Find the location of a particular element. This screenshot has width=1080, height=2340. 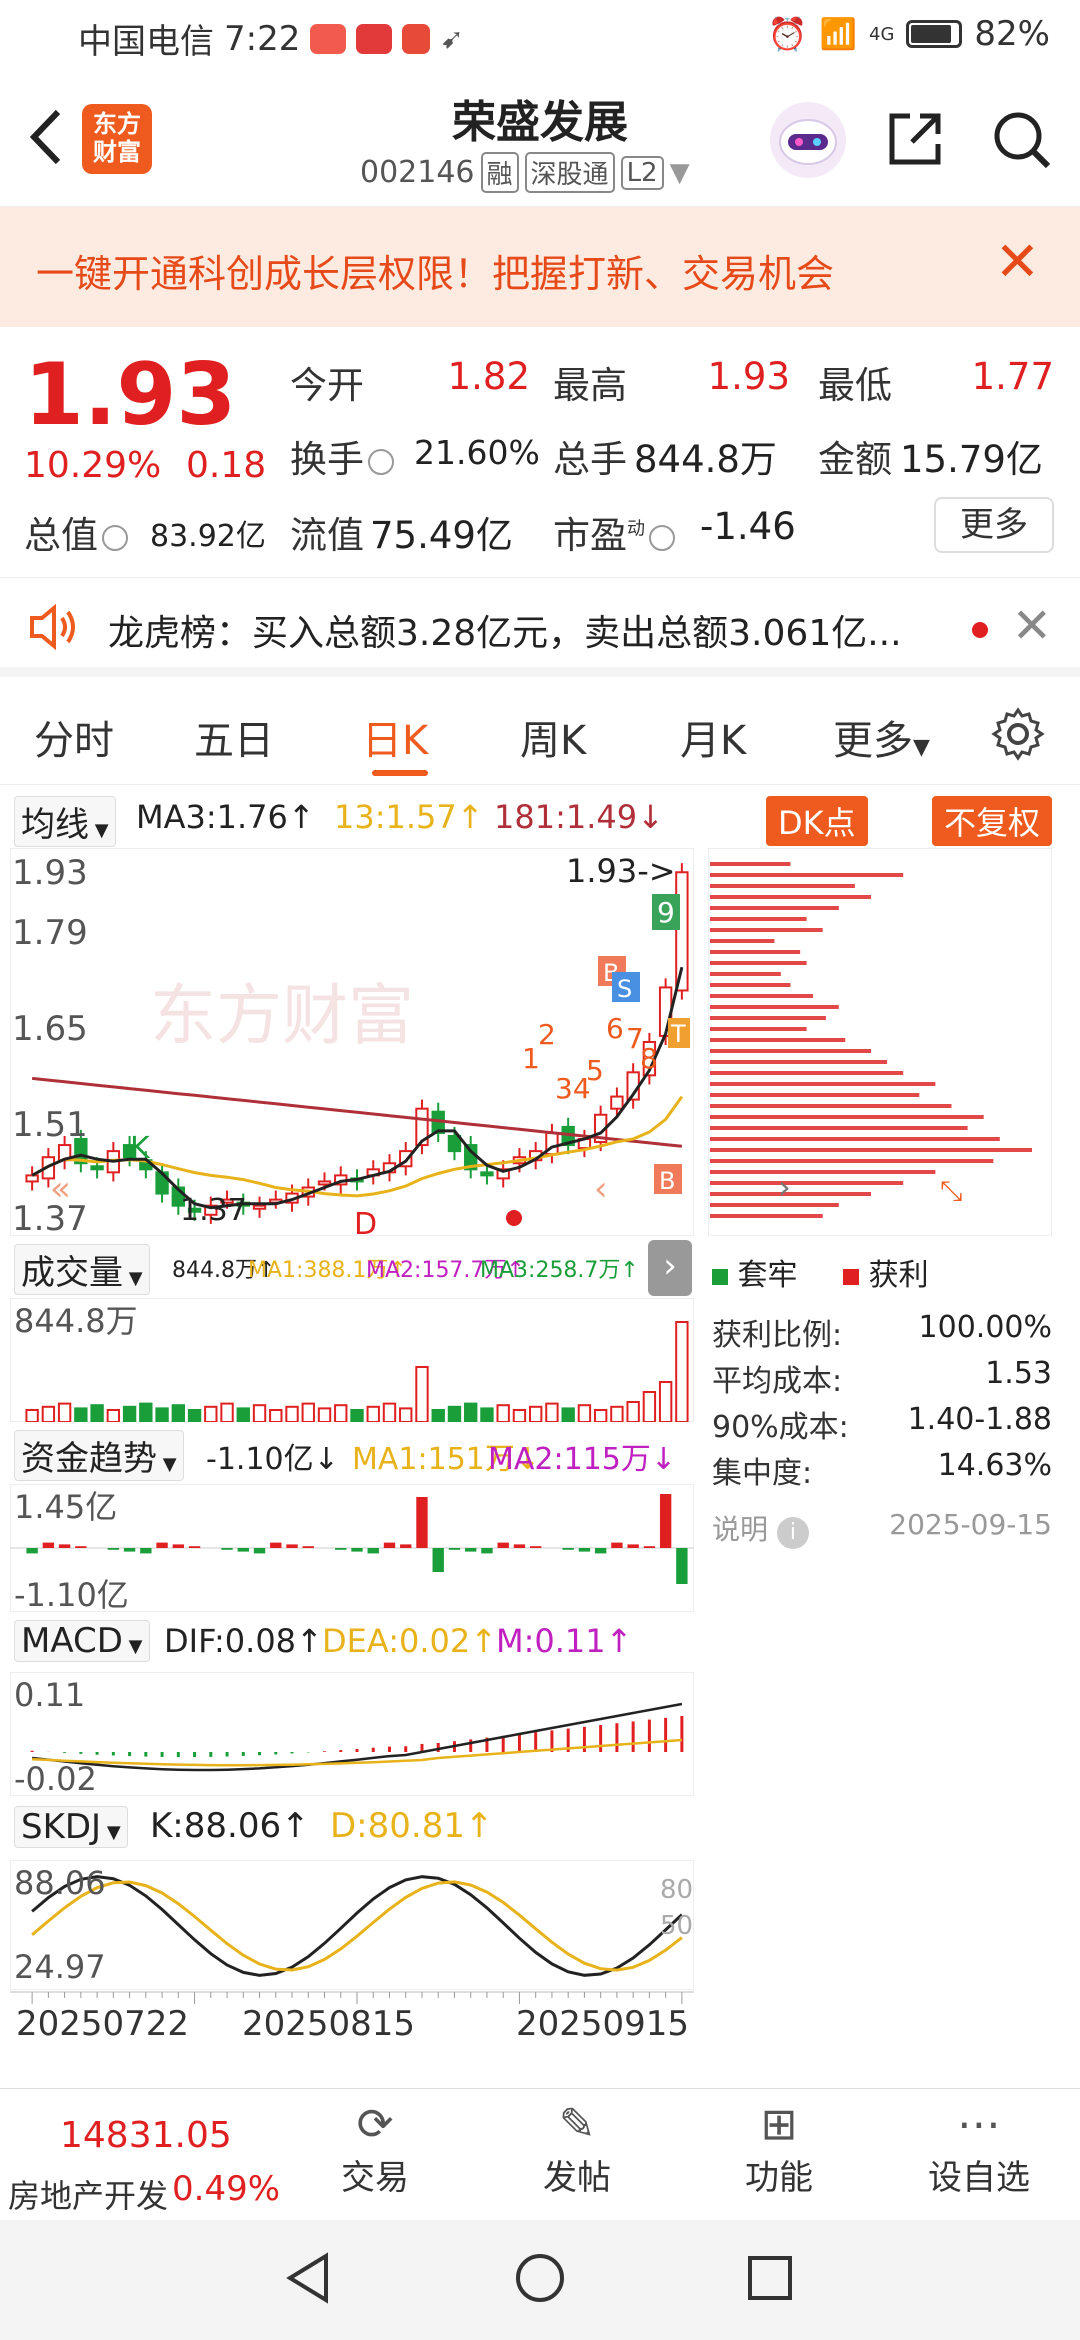

dk-point-button: DK点 is located at coordinates (817, 821).